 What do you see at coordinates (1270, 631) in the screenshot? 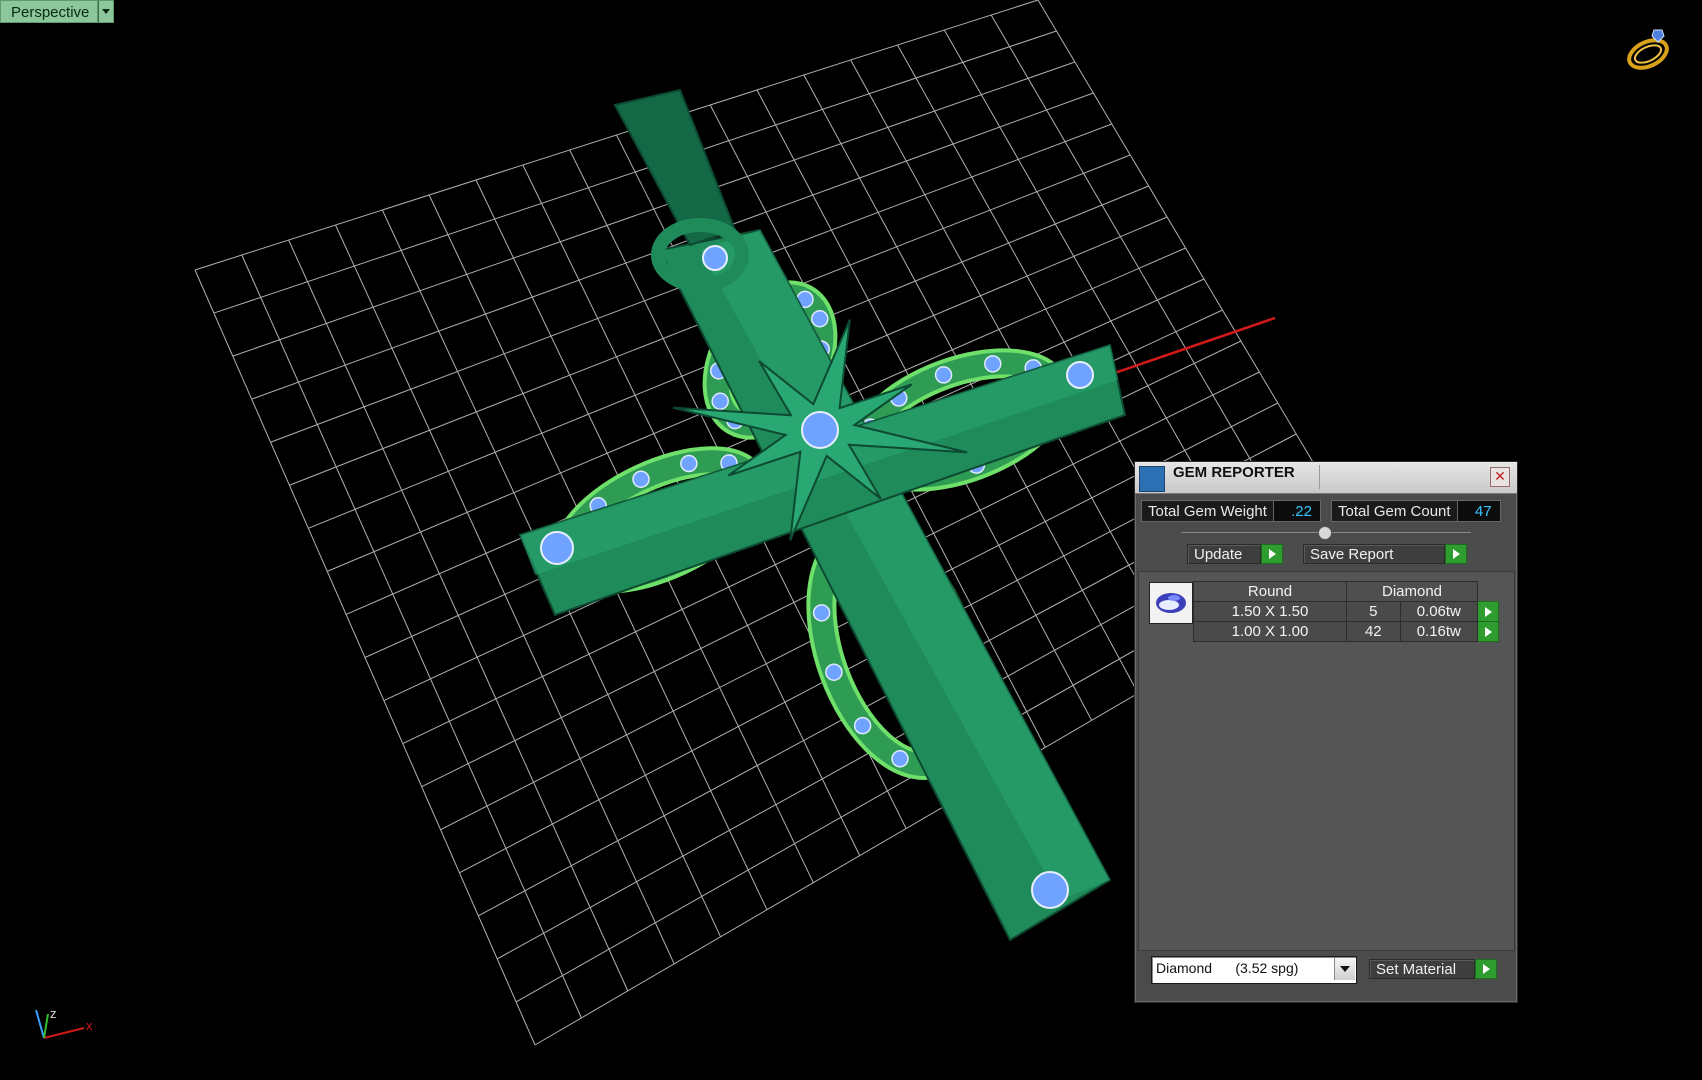
I see `gem-size: 1.00 X 1.00` at bounding box center [1270, 631].